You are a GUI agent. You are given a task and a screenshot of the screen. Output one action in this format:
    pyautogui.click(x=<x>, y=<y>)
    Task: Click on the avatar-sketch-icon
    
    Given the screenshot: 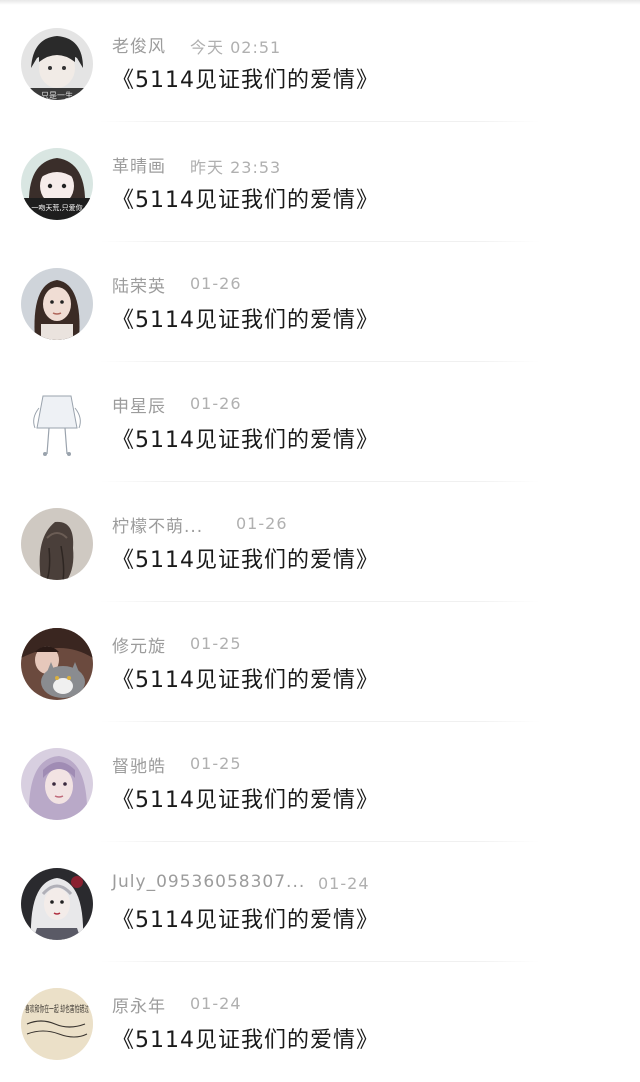 What is the action you would take?
    pyautogui.click(x=57, y=424)
    